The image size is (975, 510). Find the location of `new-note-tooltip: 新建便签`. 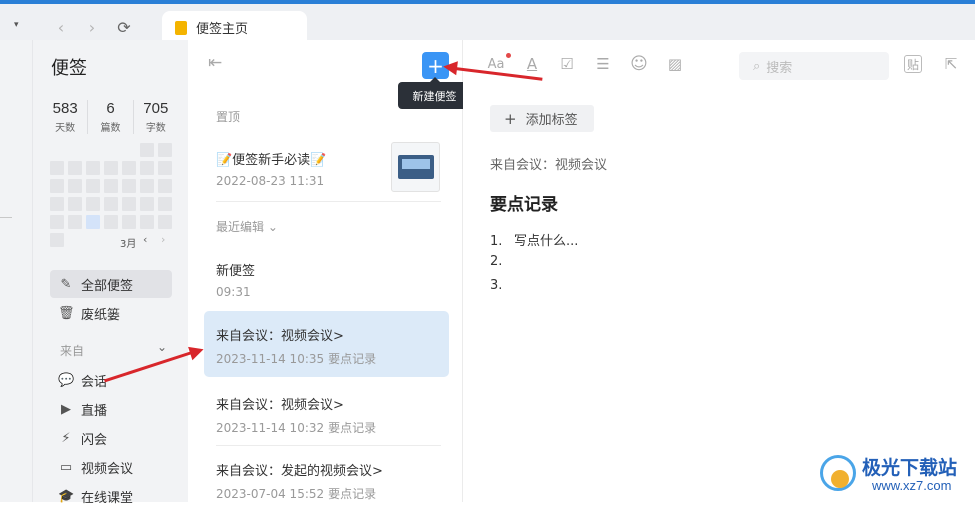

new-note-tooltip: 新建便签 is located at coordinates (434, 93).